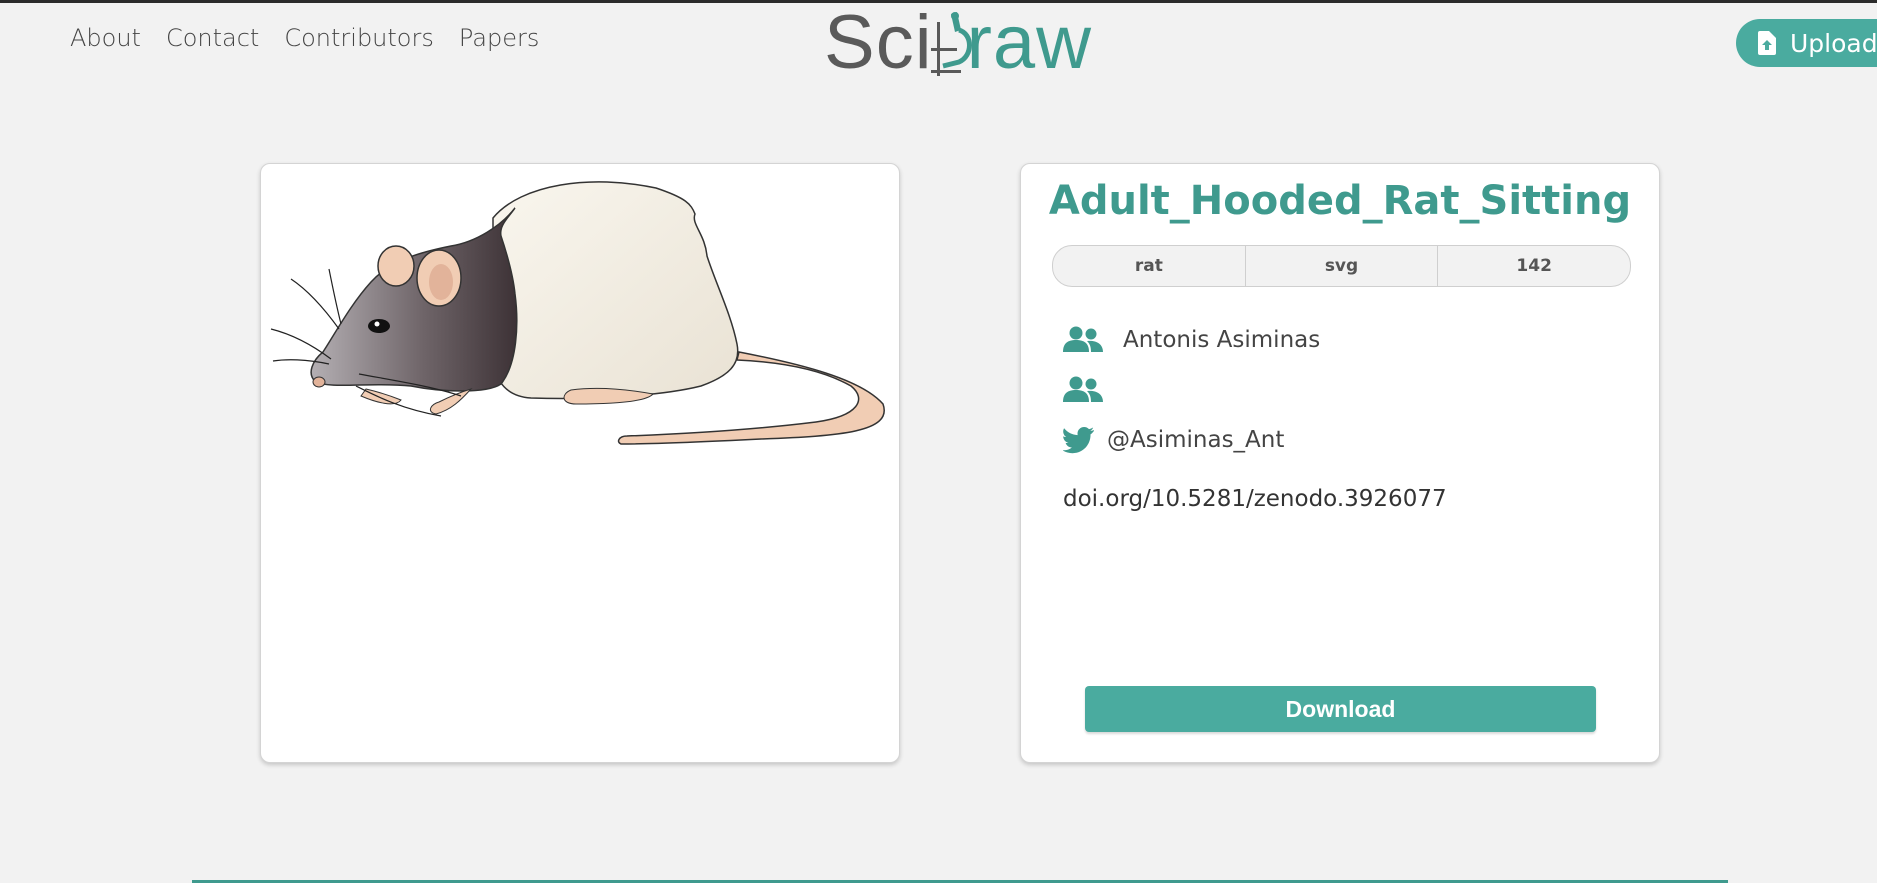  I want to click on nav-papers: Papers, so click(499, 38).